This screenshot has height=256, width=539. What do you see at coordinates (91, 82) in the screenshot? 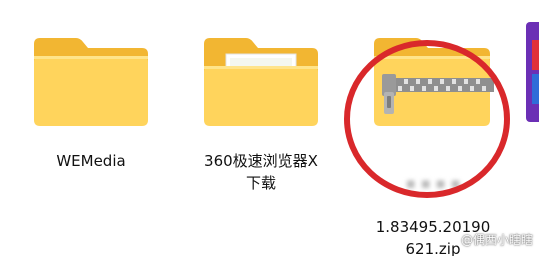
I see `folder-icon` at bounding box center [91, 82].